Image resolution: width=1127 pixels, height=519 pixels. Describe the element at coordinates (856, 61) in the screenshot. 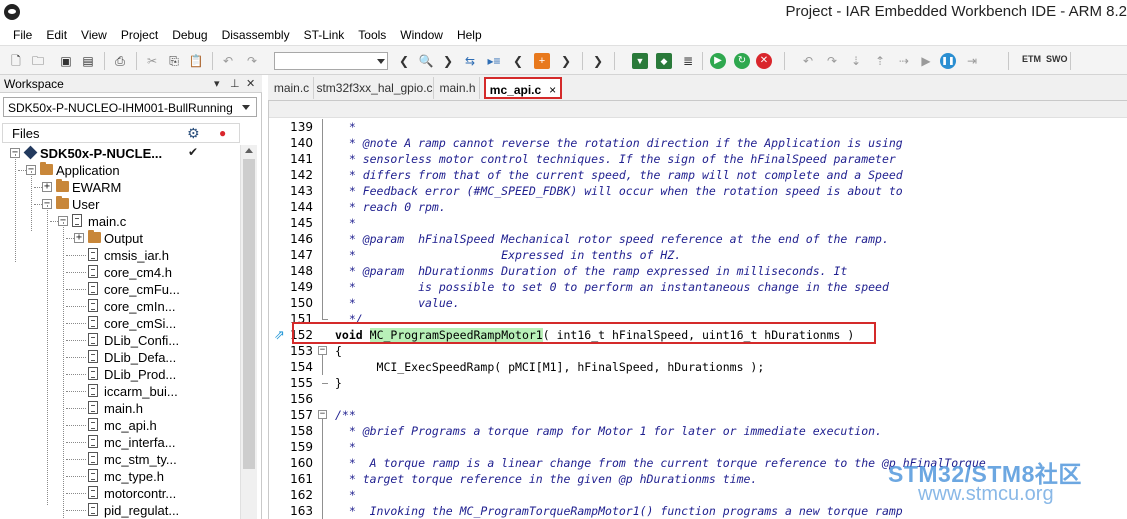

I see `step-into-icon: ⇣` at that location.